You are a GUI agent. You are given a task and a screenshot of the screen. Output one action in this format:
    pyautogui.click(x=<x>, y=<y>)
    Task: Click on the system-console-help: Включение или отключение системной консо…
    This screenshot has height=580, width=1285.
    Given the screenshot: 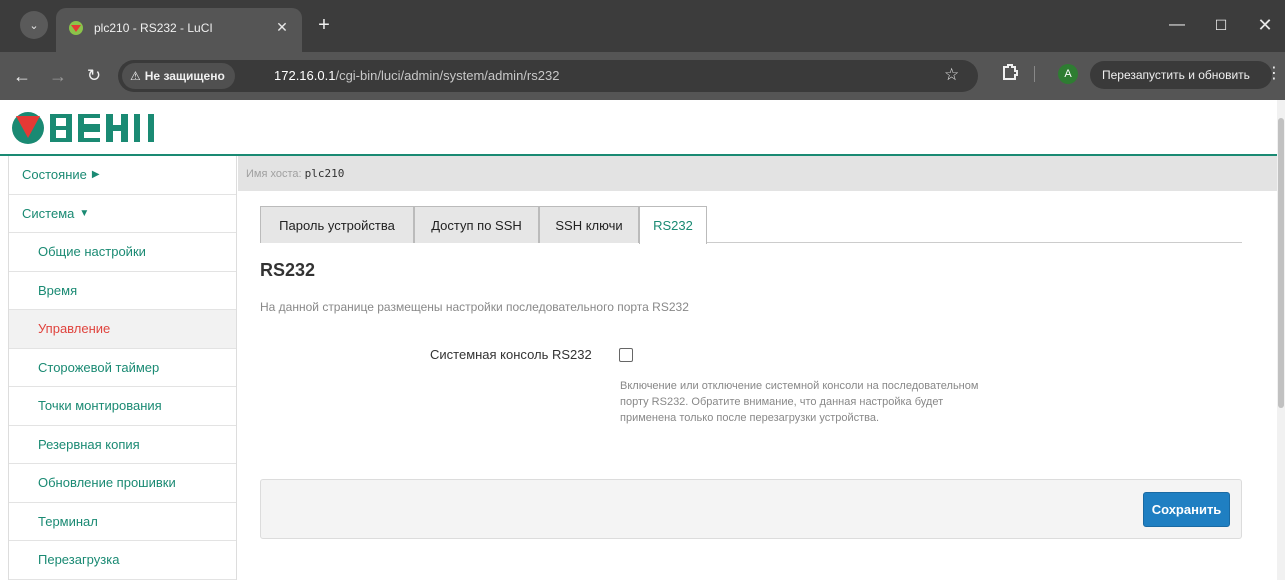 What is the action you would take?
    pyautogui.click(x=799, y=402)
    